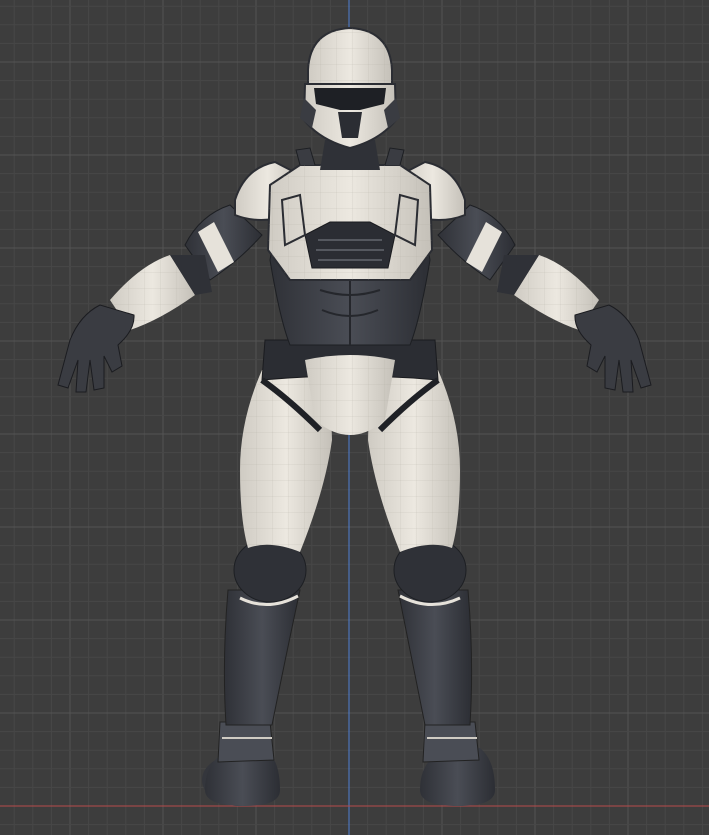 This screenshot has height=835, width=709. I want to click on chest-vent, so click(350, 245).